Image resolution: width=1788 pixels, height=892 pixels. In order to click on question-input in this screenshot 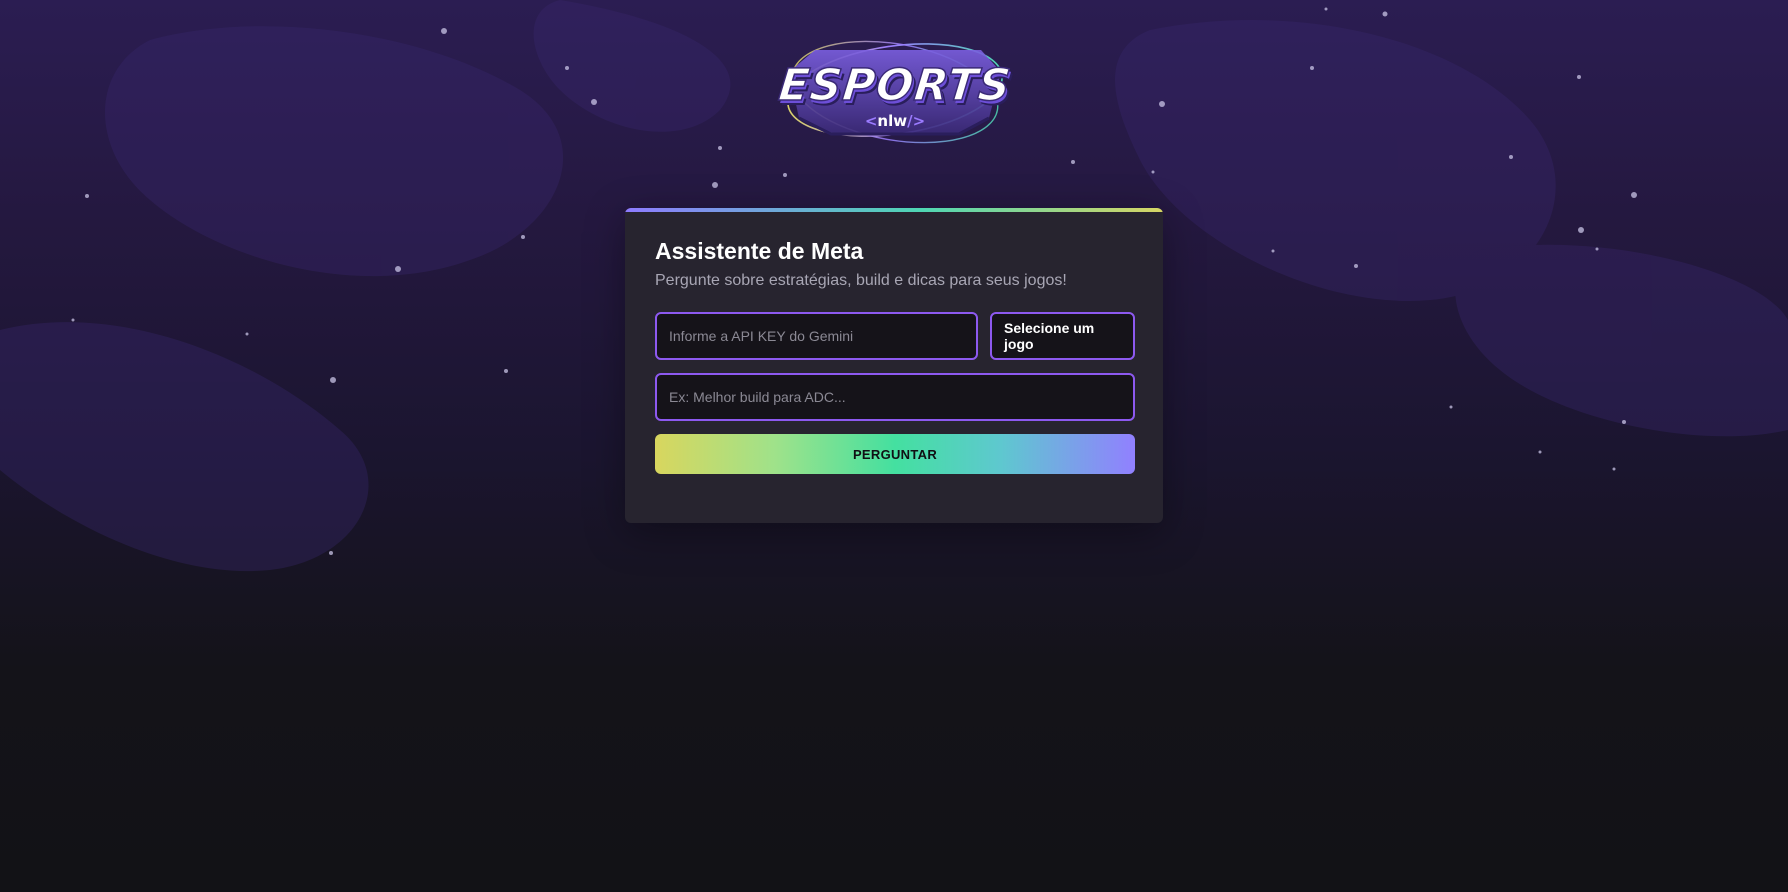, I will do `click(895, 397)`.